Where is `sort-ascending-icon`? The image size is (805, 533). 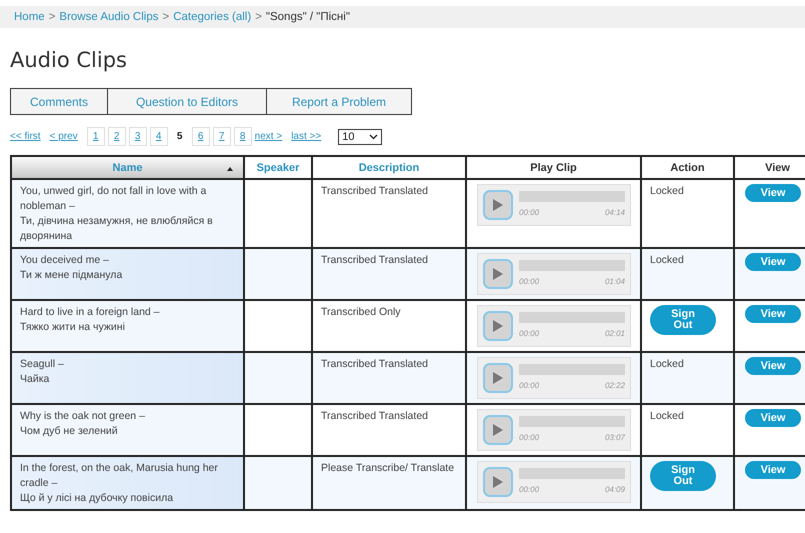 sort-ascending-icon is located at coordinates (230, 169).